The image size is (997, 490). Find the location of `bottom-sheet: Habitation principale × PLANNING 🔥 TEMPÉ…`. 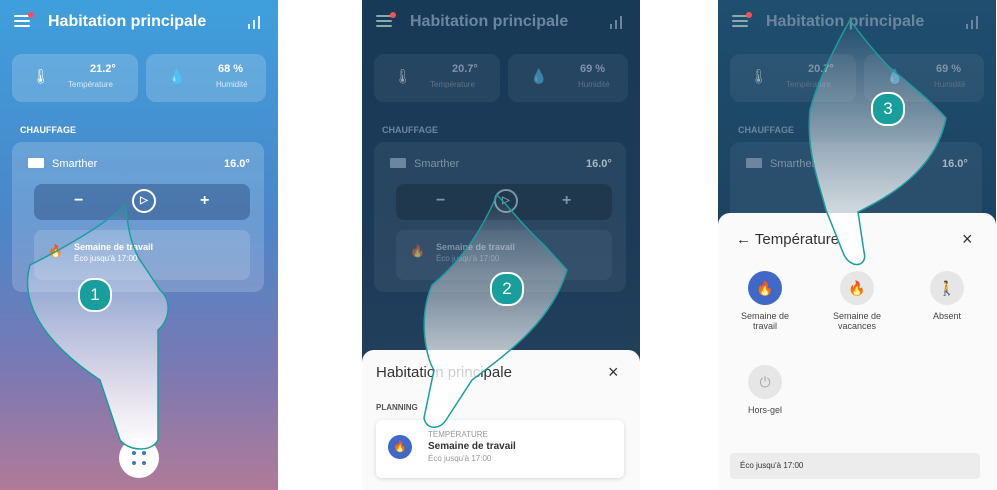

bottom-sheet: Habitation principale × PLANNING 🔥 TEMPÉ… is located at coordinates (501, 420).